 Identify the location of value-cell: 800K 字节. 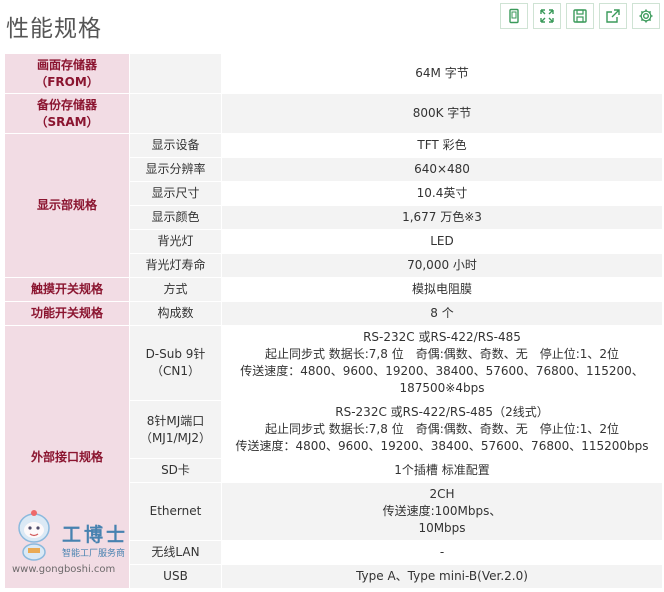
(442, 113).